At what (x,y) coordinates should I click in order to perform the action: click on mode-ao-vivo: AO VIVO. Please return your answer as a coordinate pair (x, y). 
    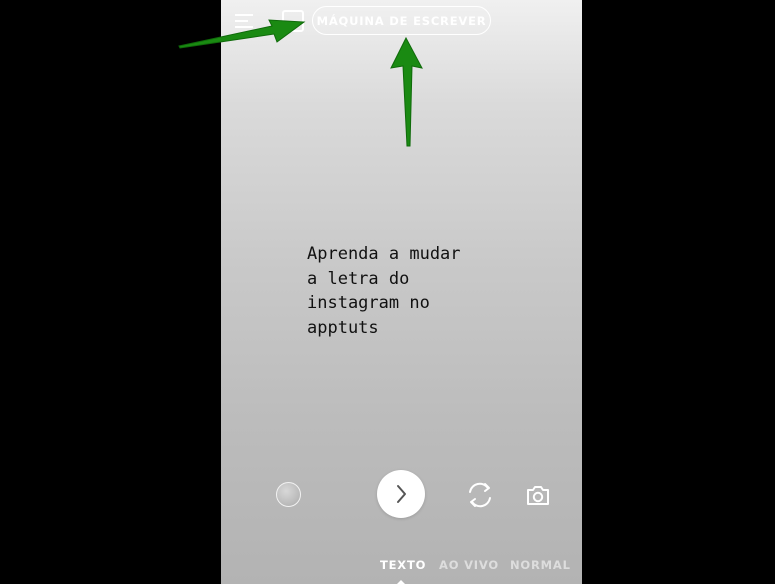
    Looking at the image, I should click on (469, 565).